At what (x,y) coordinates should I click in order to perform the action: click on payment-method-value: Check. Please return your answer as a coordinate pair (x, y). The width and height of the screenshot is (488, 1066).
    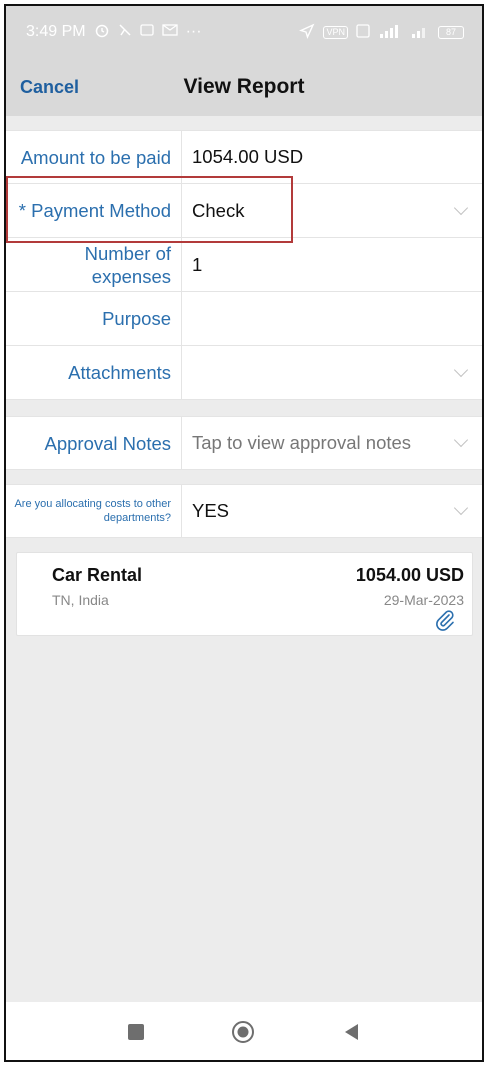
    Looking at the image, I should click on (332, 211).